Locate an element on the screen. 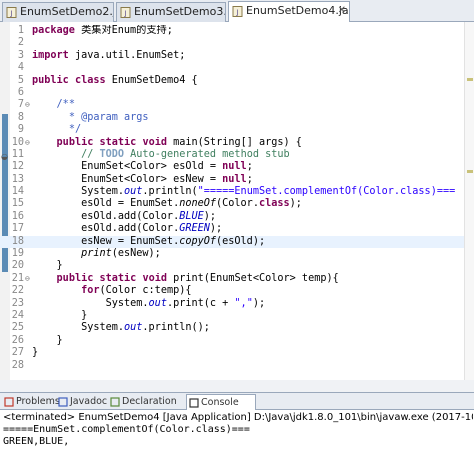 The height and width of the screenshot is (466, 474). code-line: 19 print(esNew); is located at coordinates (232, 254).